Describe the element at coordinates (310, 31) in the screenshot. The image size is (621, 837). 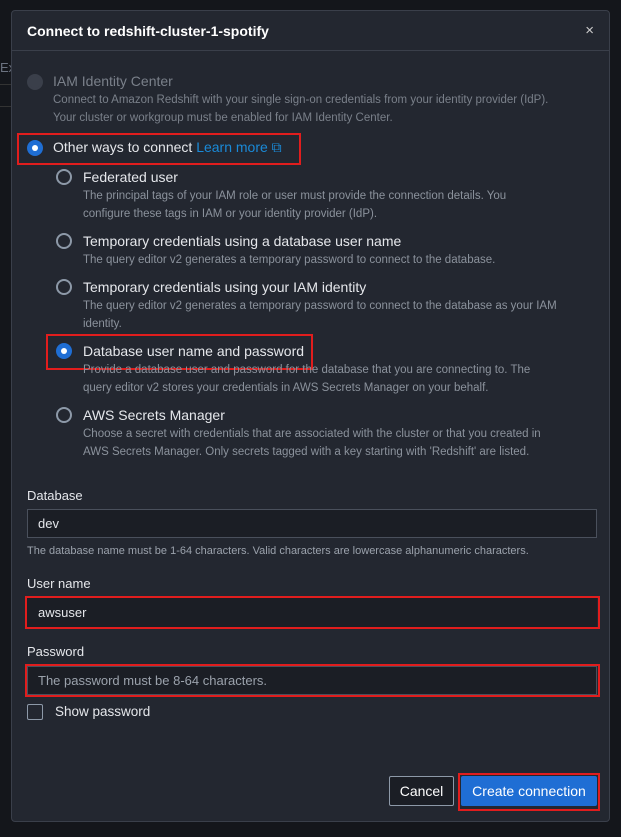
I see `dialog-header: Connect to redshift-cluster-1-spotify ×` at that location.